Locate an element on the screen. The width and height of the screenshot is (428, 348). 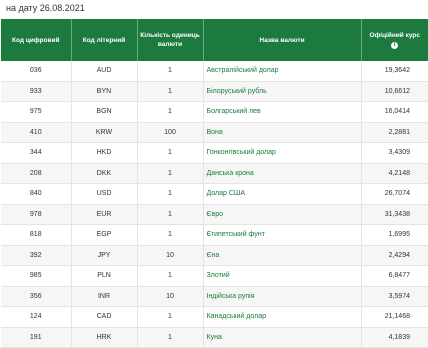
table-row: 124 CAD 1 Канадський долар 21,1468 is located at coordinates (214, 317).